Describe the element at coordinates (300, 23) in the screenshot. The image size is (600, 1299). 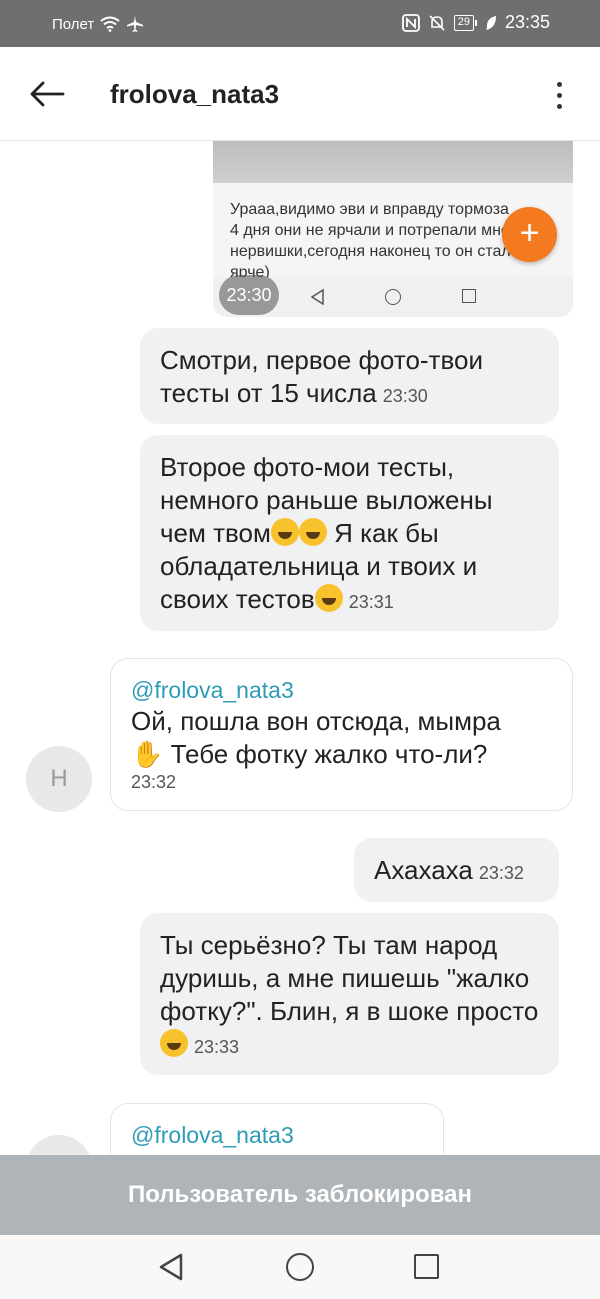
I see `status-bar: Полет 29 23:35` at that location.